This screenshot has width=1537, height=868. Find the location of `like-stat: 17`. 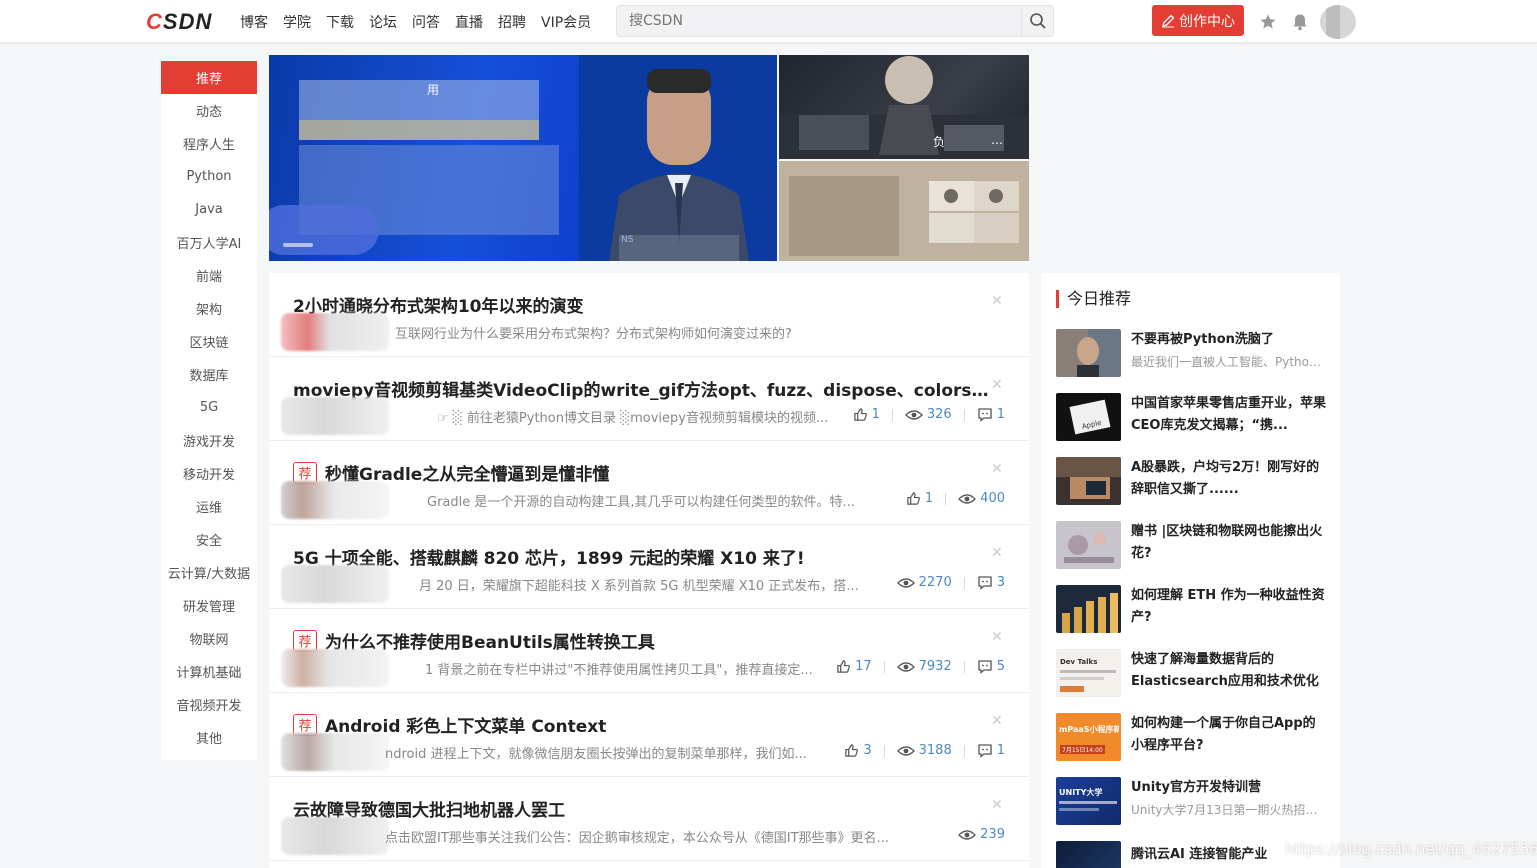

like-stat: 17 is located at coordinates (854, 666).